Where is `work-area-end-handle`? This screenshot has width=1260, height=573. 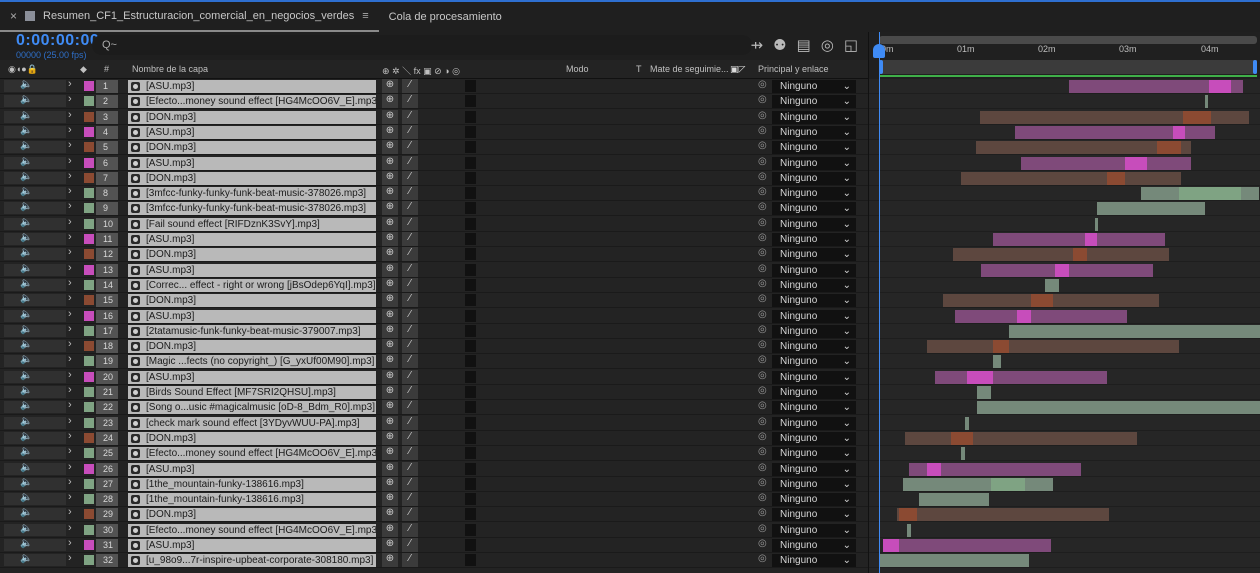
work-area-end-handle is located at coordinates (1255, 67).